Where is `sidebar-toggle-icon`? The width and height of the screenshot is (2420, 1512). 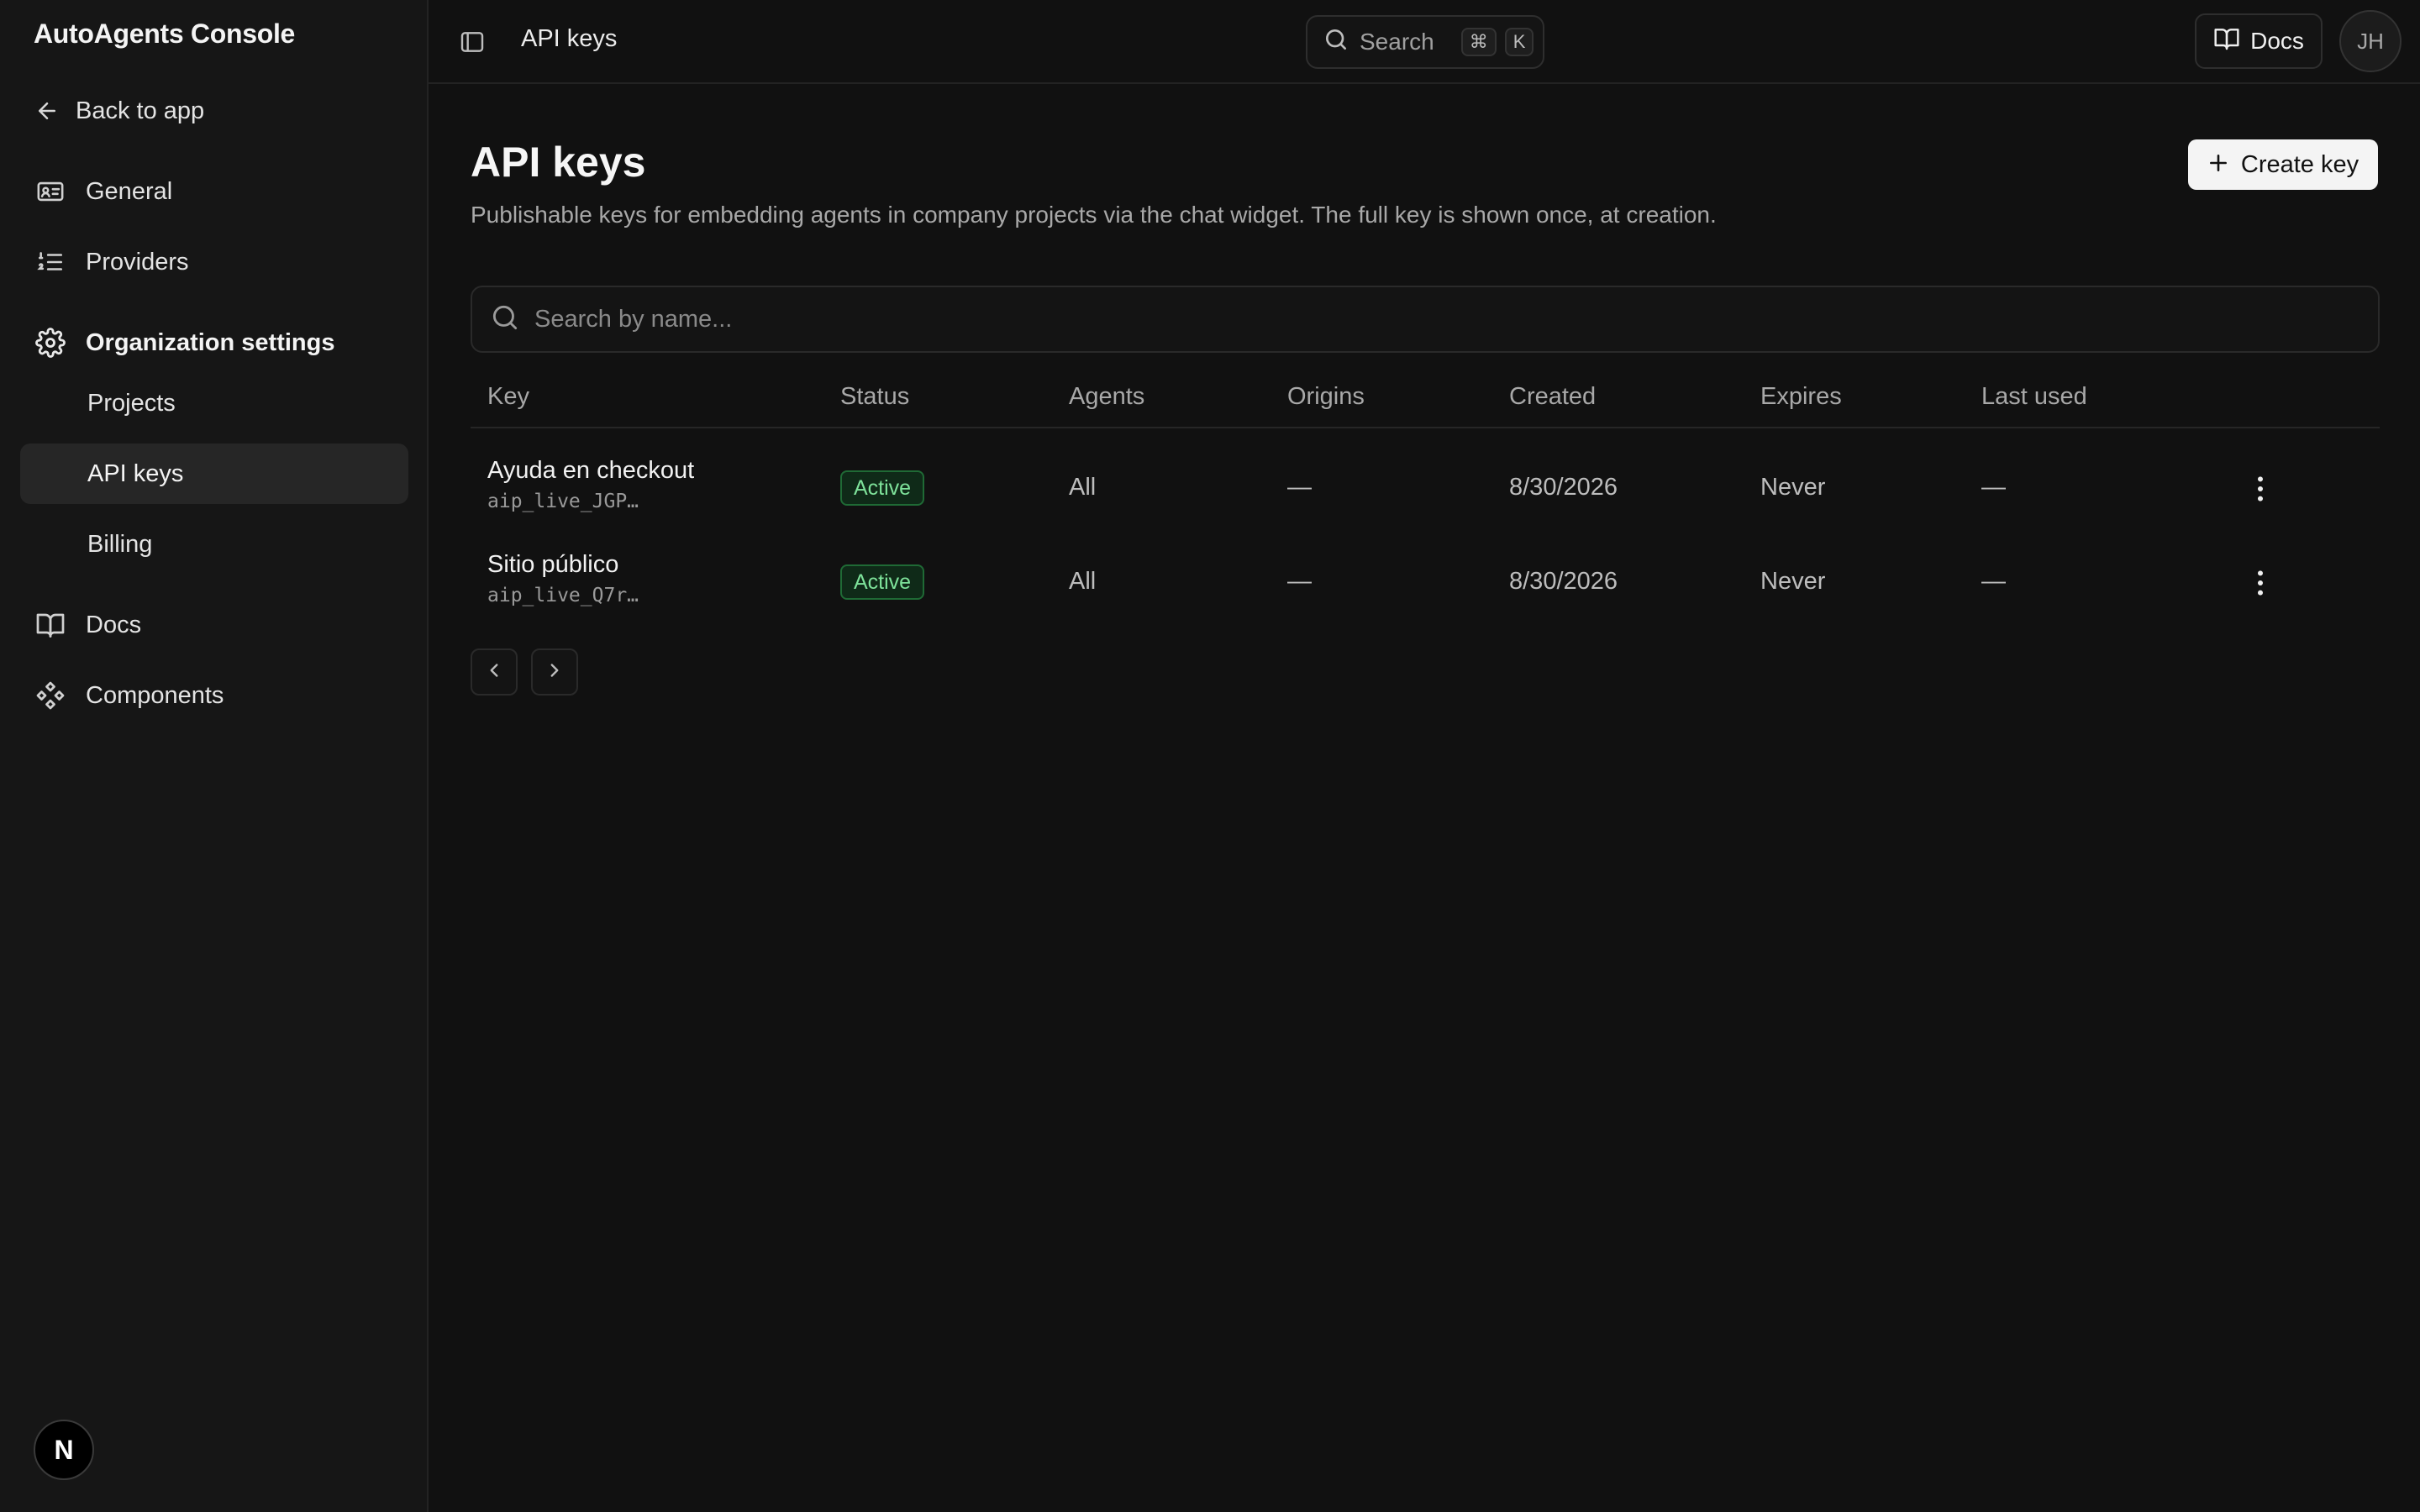
sidebar-toggle-icon is located at coordinates (472, 42).